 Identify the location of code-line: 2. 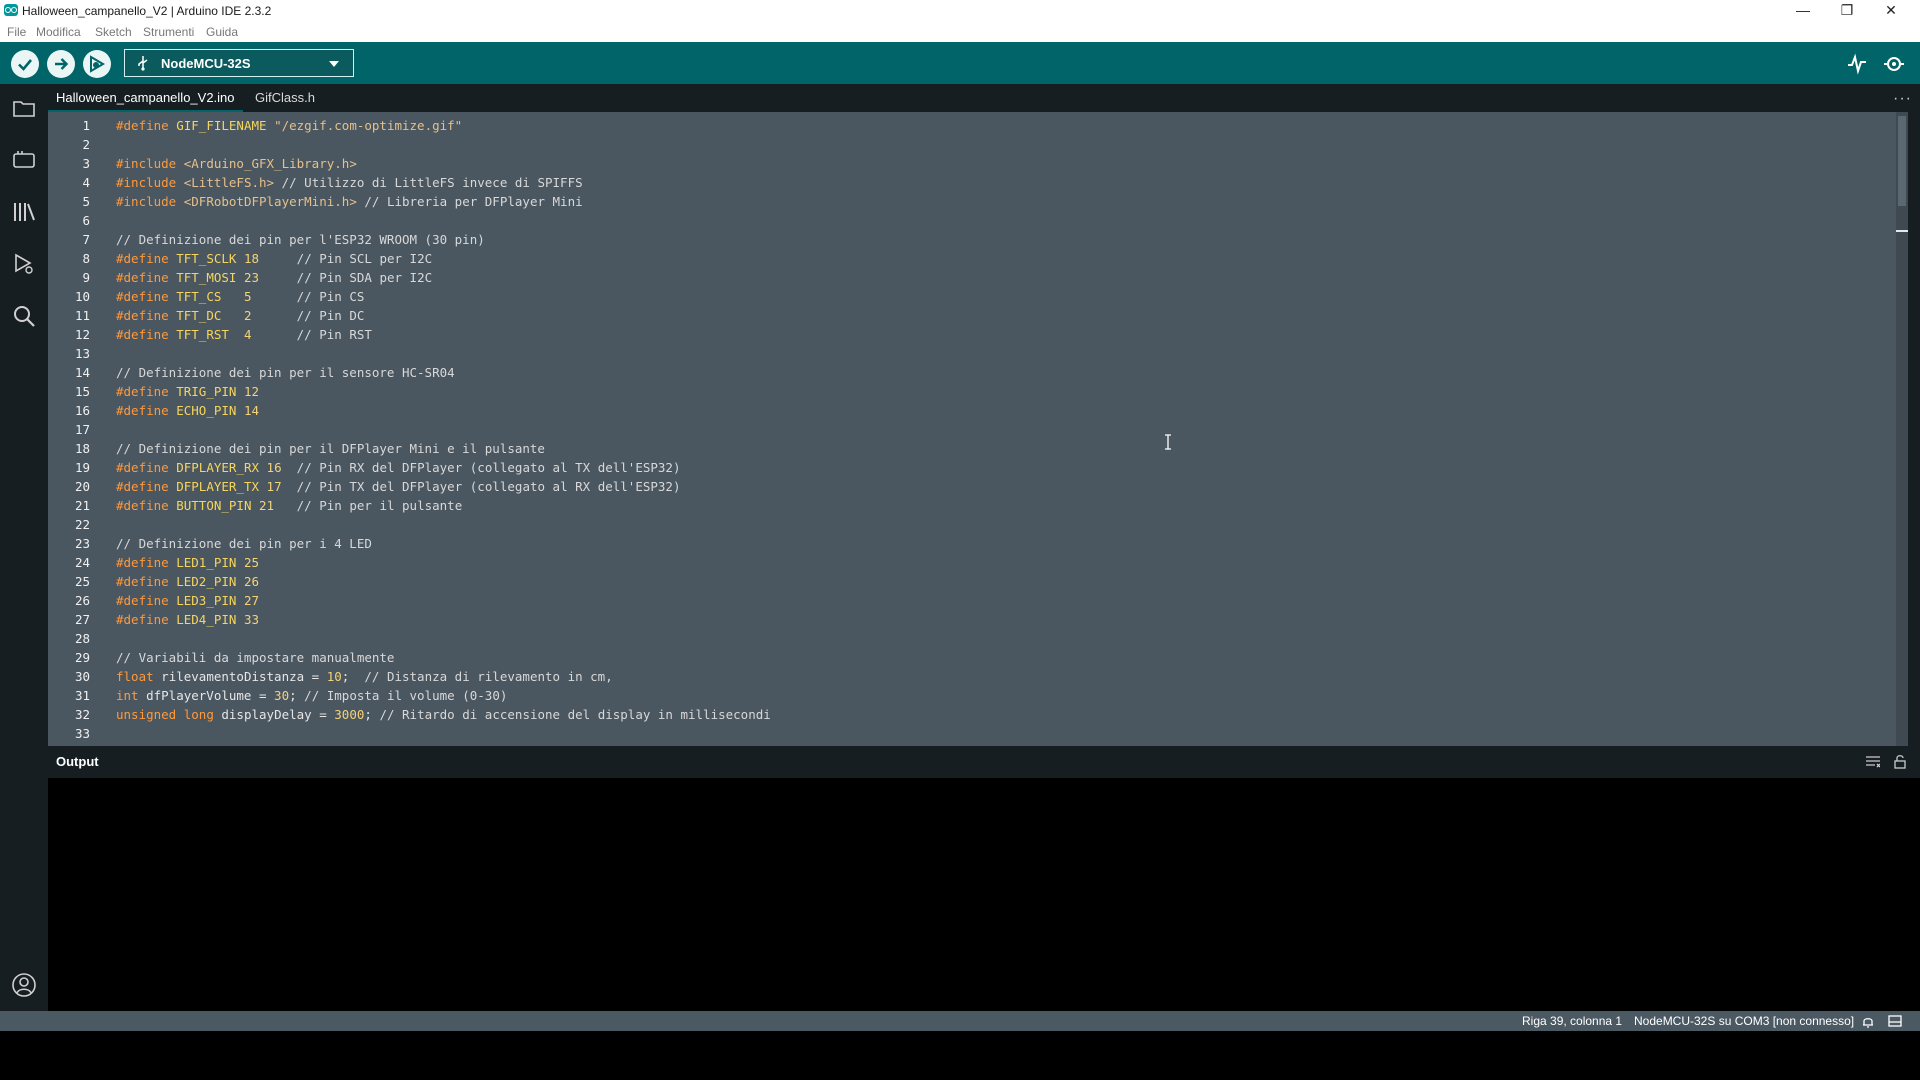
(978, 144).